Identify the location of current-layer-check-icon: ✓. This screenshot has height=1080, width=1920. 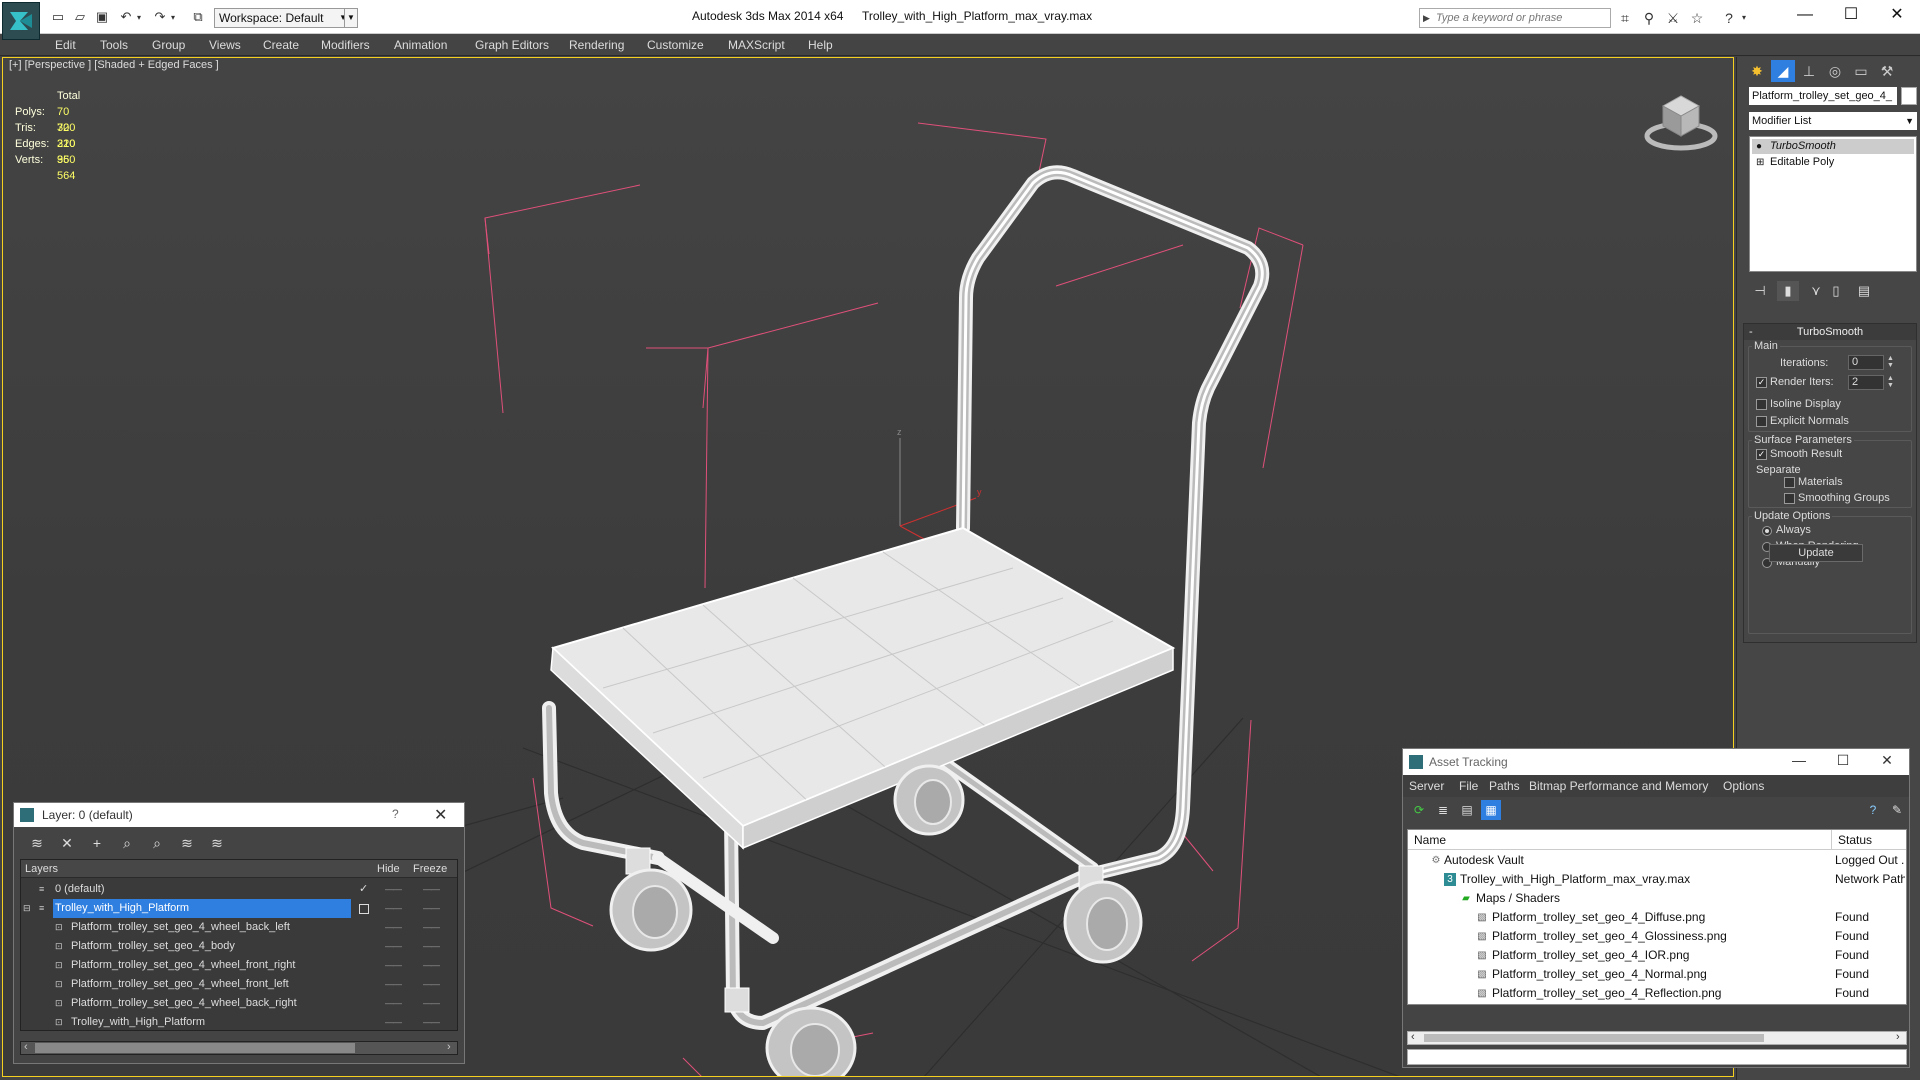
(363, 889).